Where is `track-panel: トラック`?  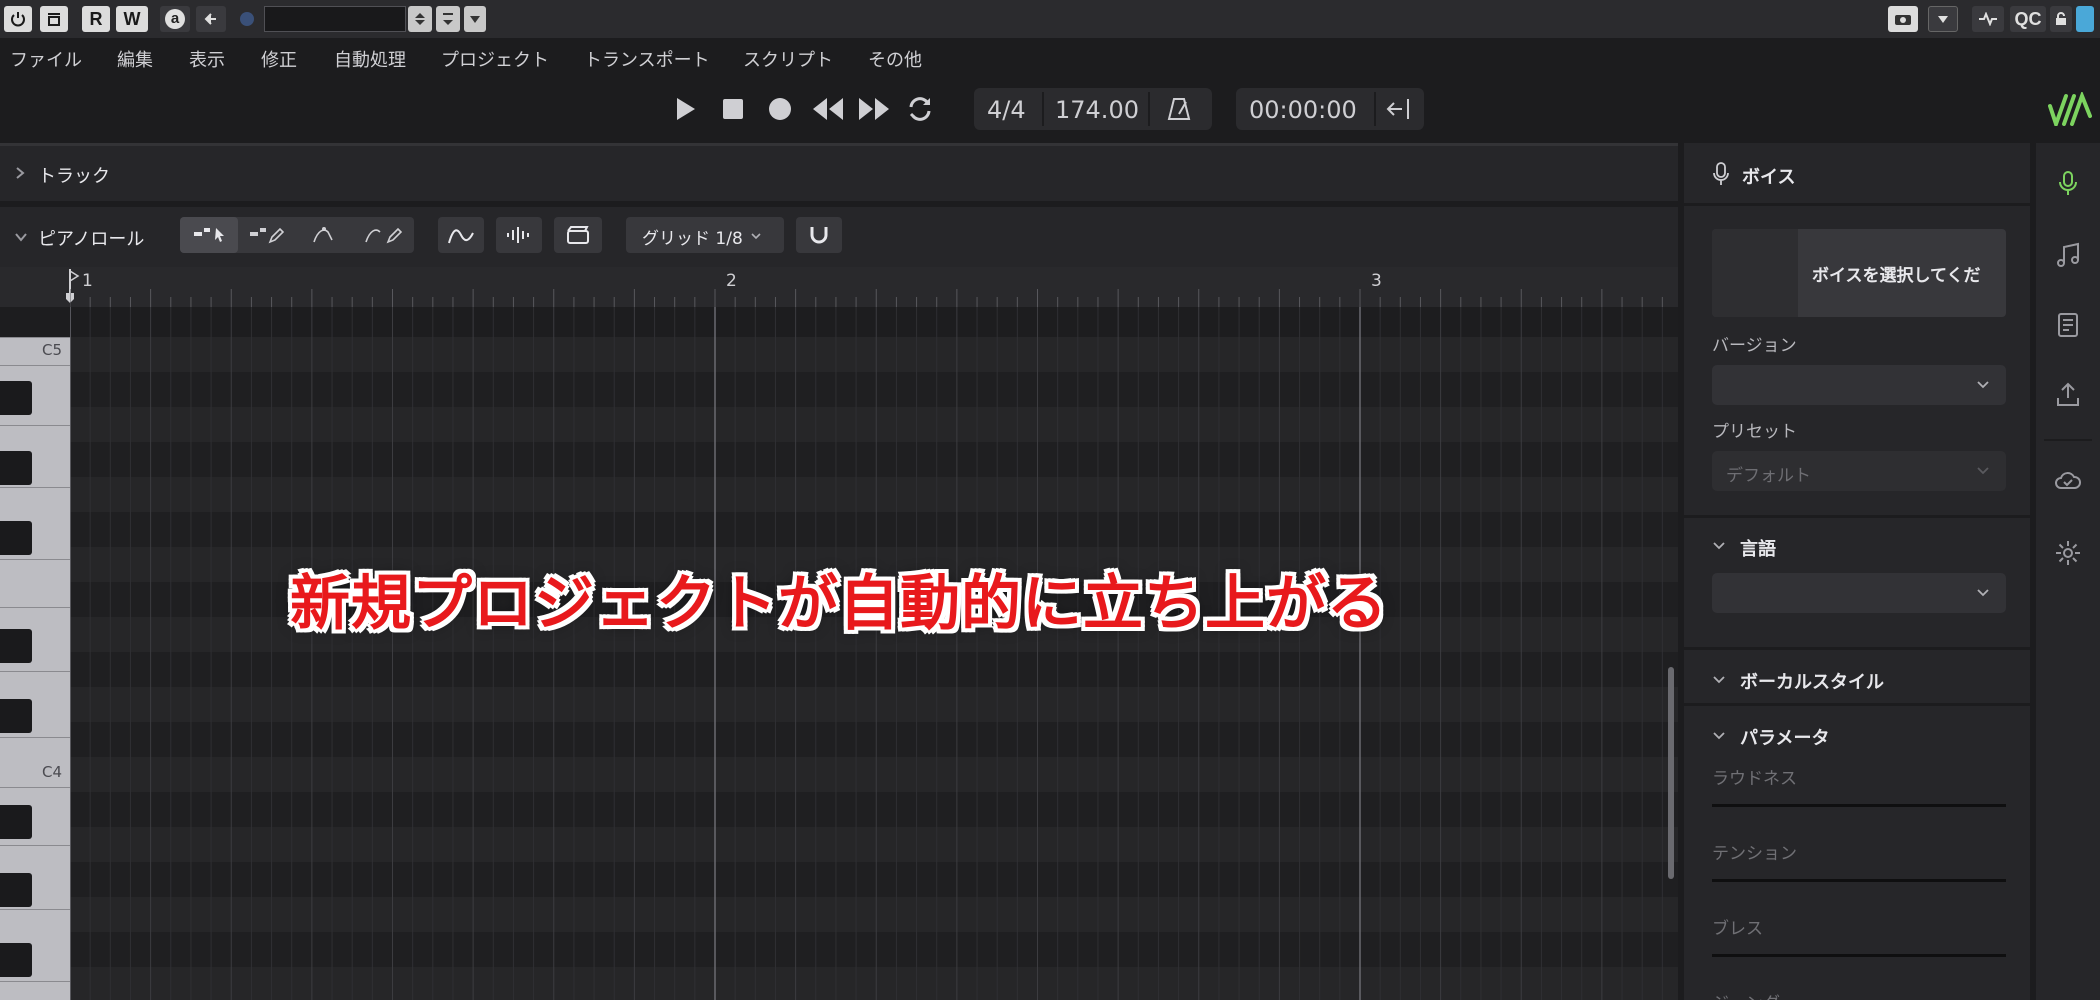 track-panel: トラック is located at coordinates (839, 172).